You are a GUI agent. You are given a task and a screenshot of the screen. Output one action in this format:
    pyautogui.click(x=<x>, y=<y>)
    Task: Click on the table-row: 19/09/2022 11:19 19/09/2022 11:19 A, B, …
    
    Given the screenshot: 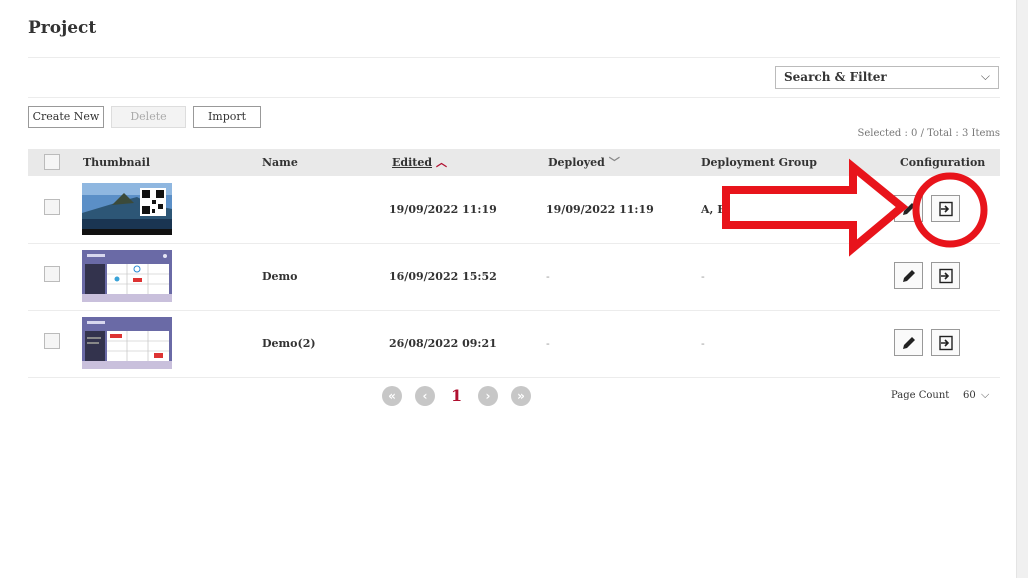 What is the action you would take?
    pyautogui.click(x=514, y=210)
    